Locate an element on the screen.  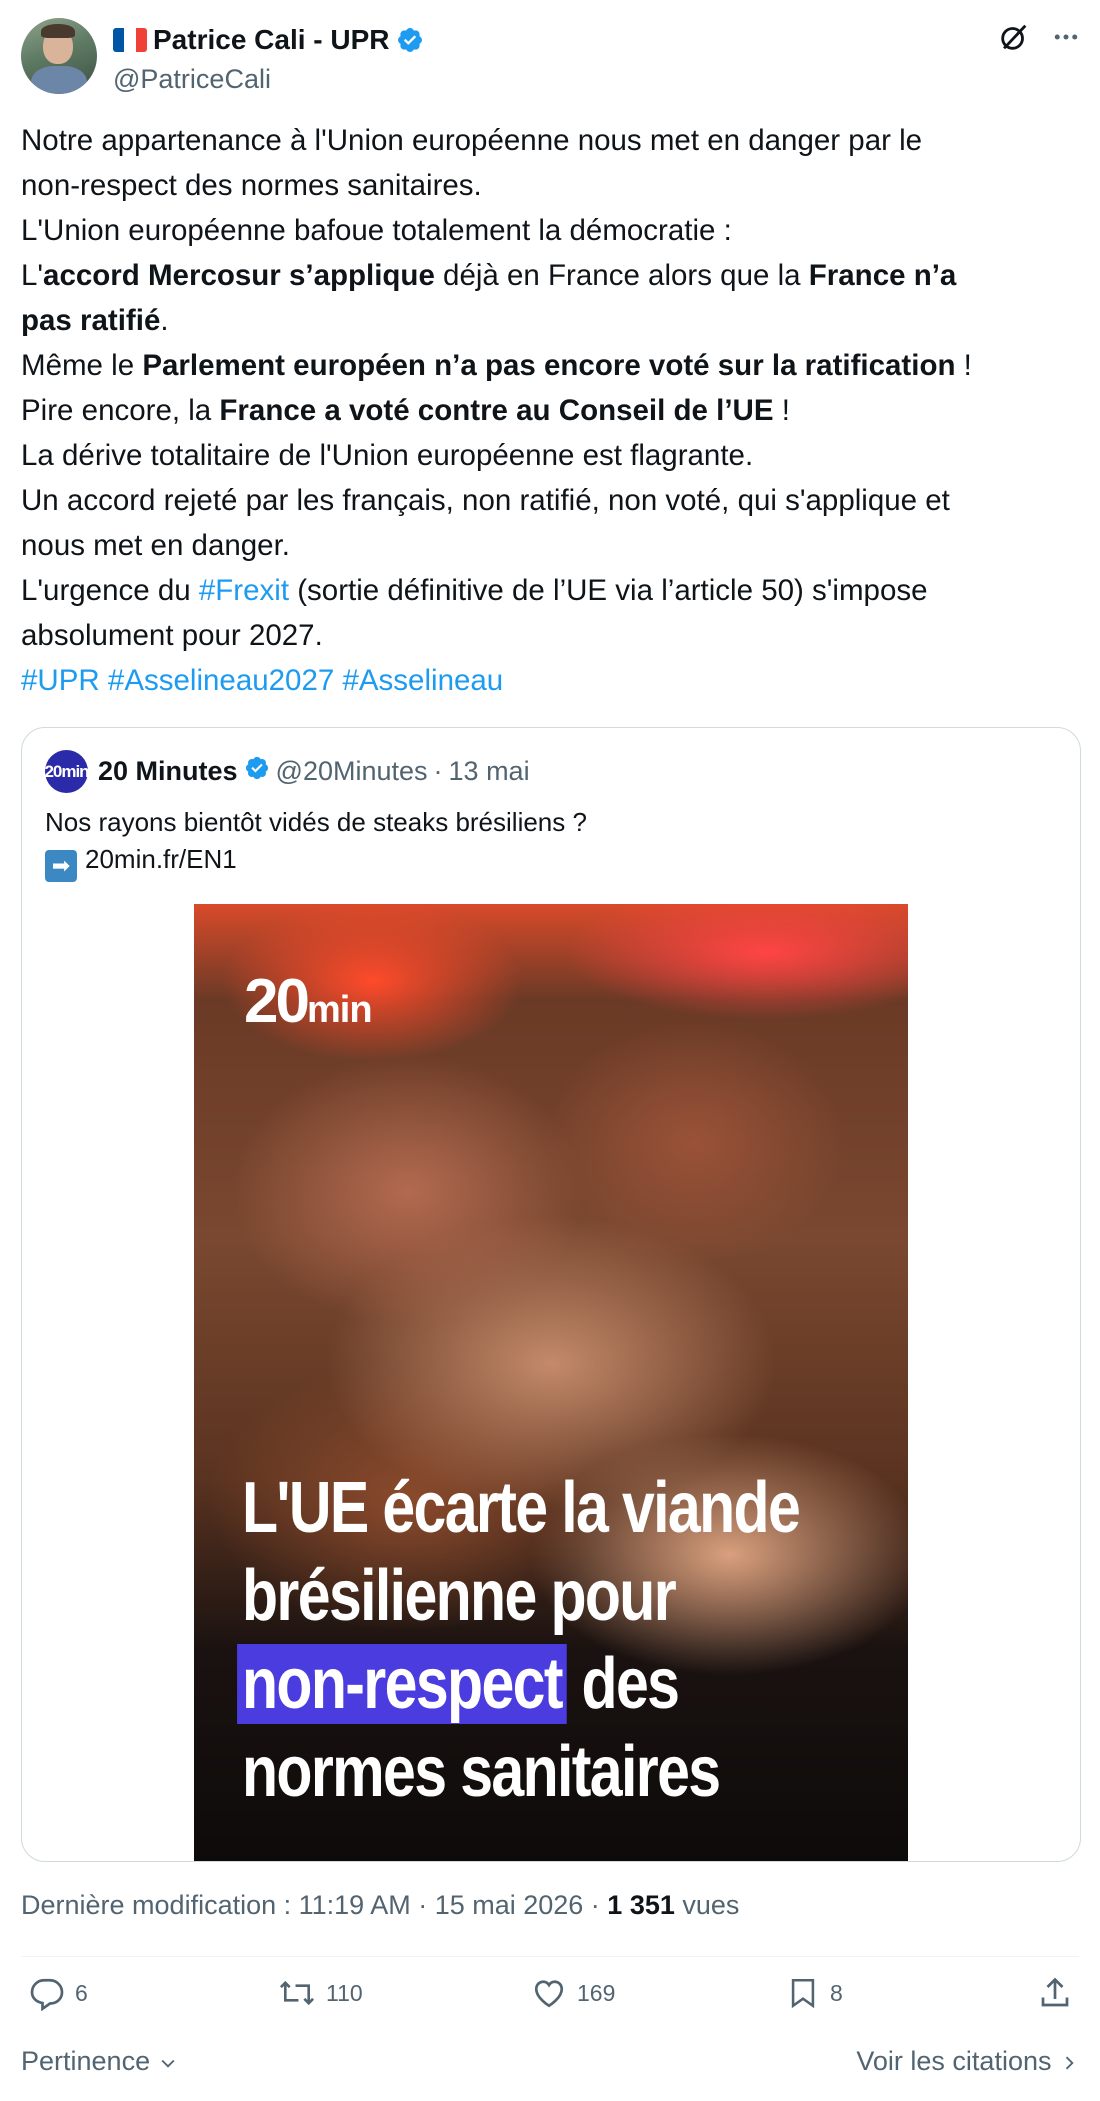
tweet-bold-run: pas ratifié is located at coordinates (91, 320).